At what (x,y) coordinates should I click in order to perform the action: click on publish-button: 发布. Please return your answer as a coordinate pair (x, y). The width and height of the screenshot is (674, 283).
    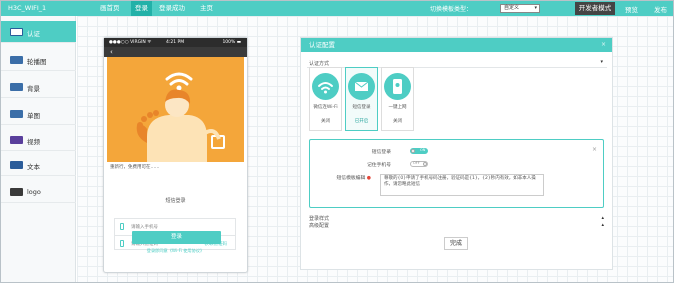
    Looking at the image, I should click on (660, 9).